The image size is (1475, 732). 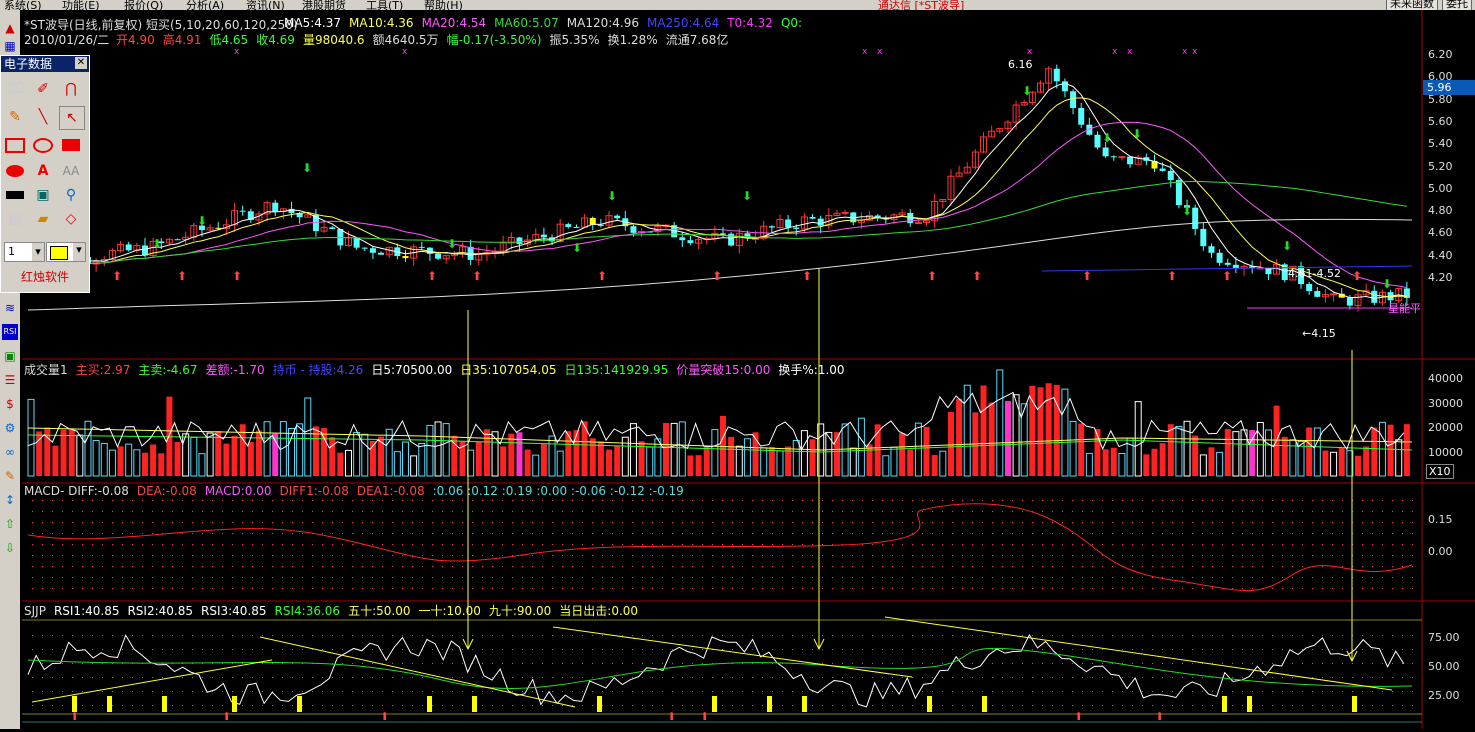 I want to click on magnet-icon: ⋂, so click(x=71, y=89).